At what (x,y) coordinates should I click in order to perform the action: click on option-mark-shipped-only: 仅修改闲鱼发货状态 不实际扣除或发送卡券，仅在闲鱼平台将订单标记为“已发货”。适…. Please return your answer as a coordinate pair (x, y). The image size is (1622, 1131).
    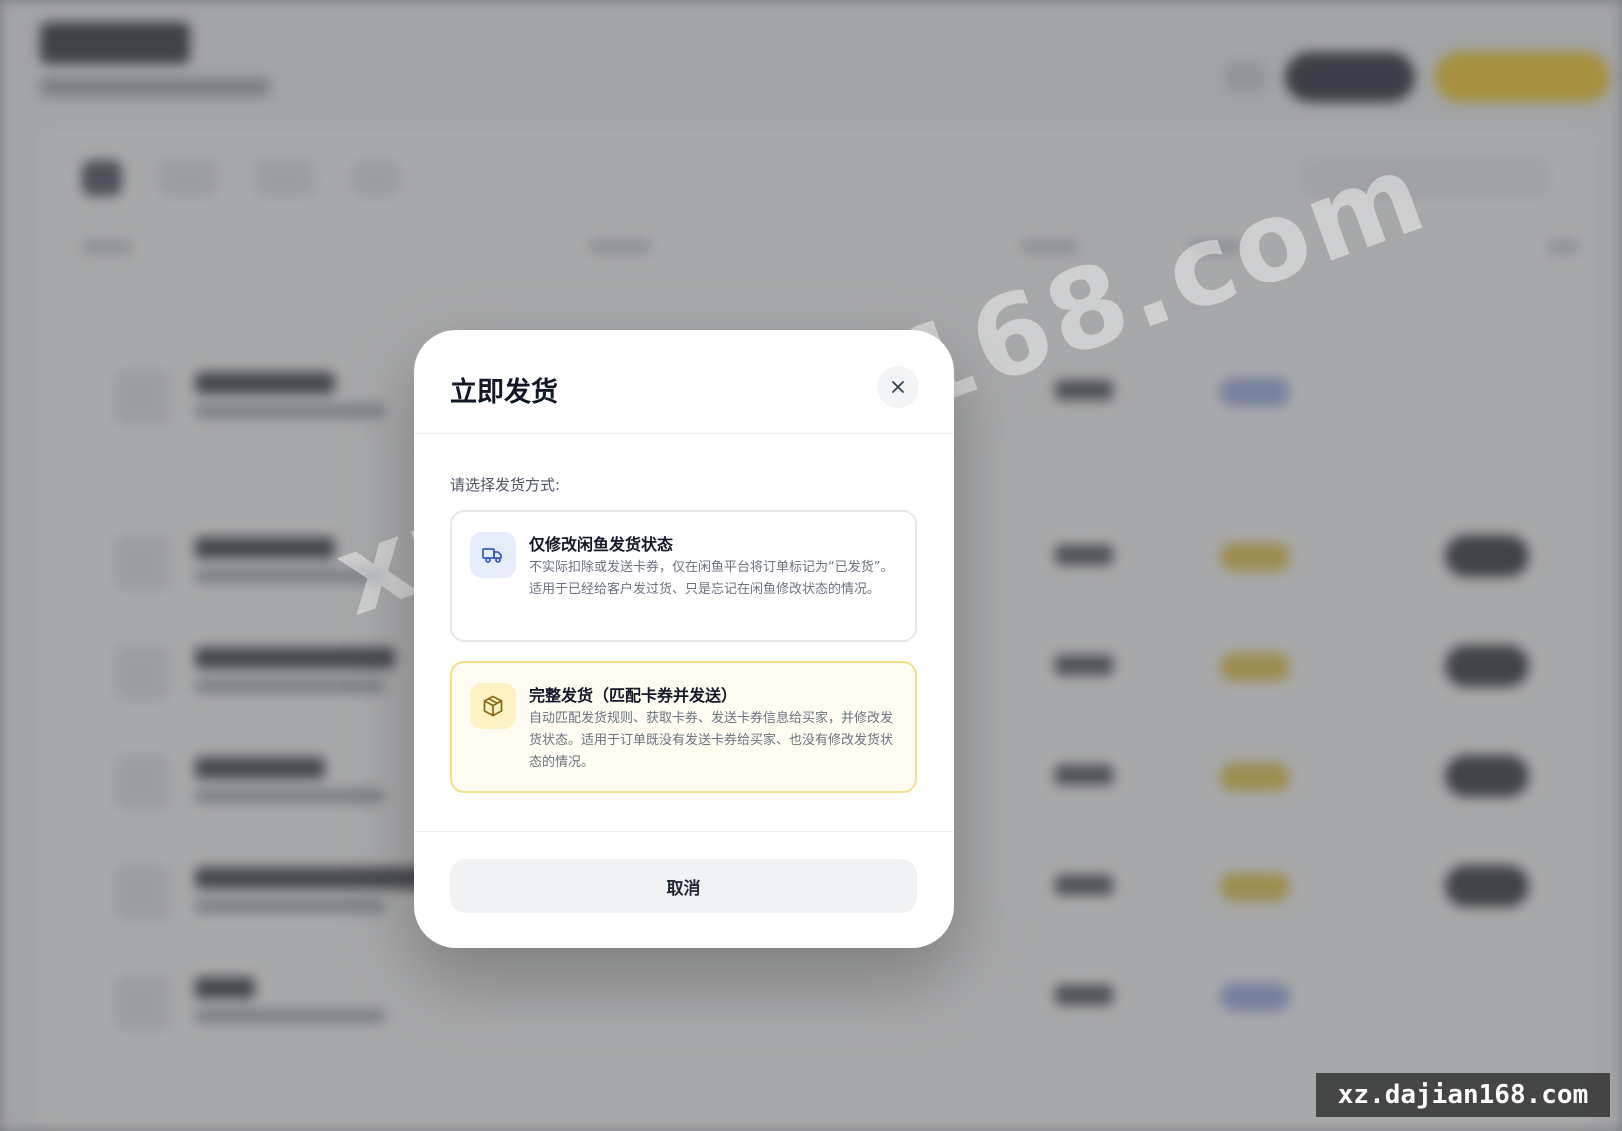
    Looking at the image, I should click on (683, 576).